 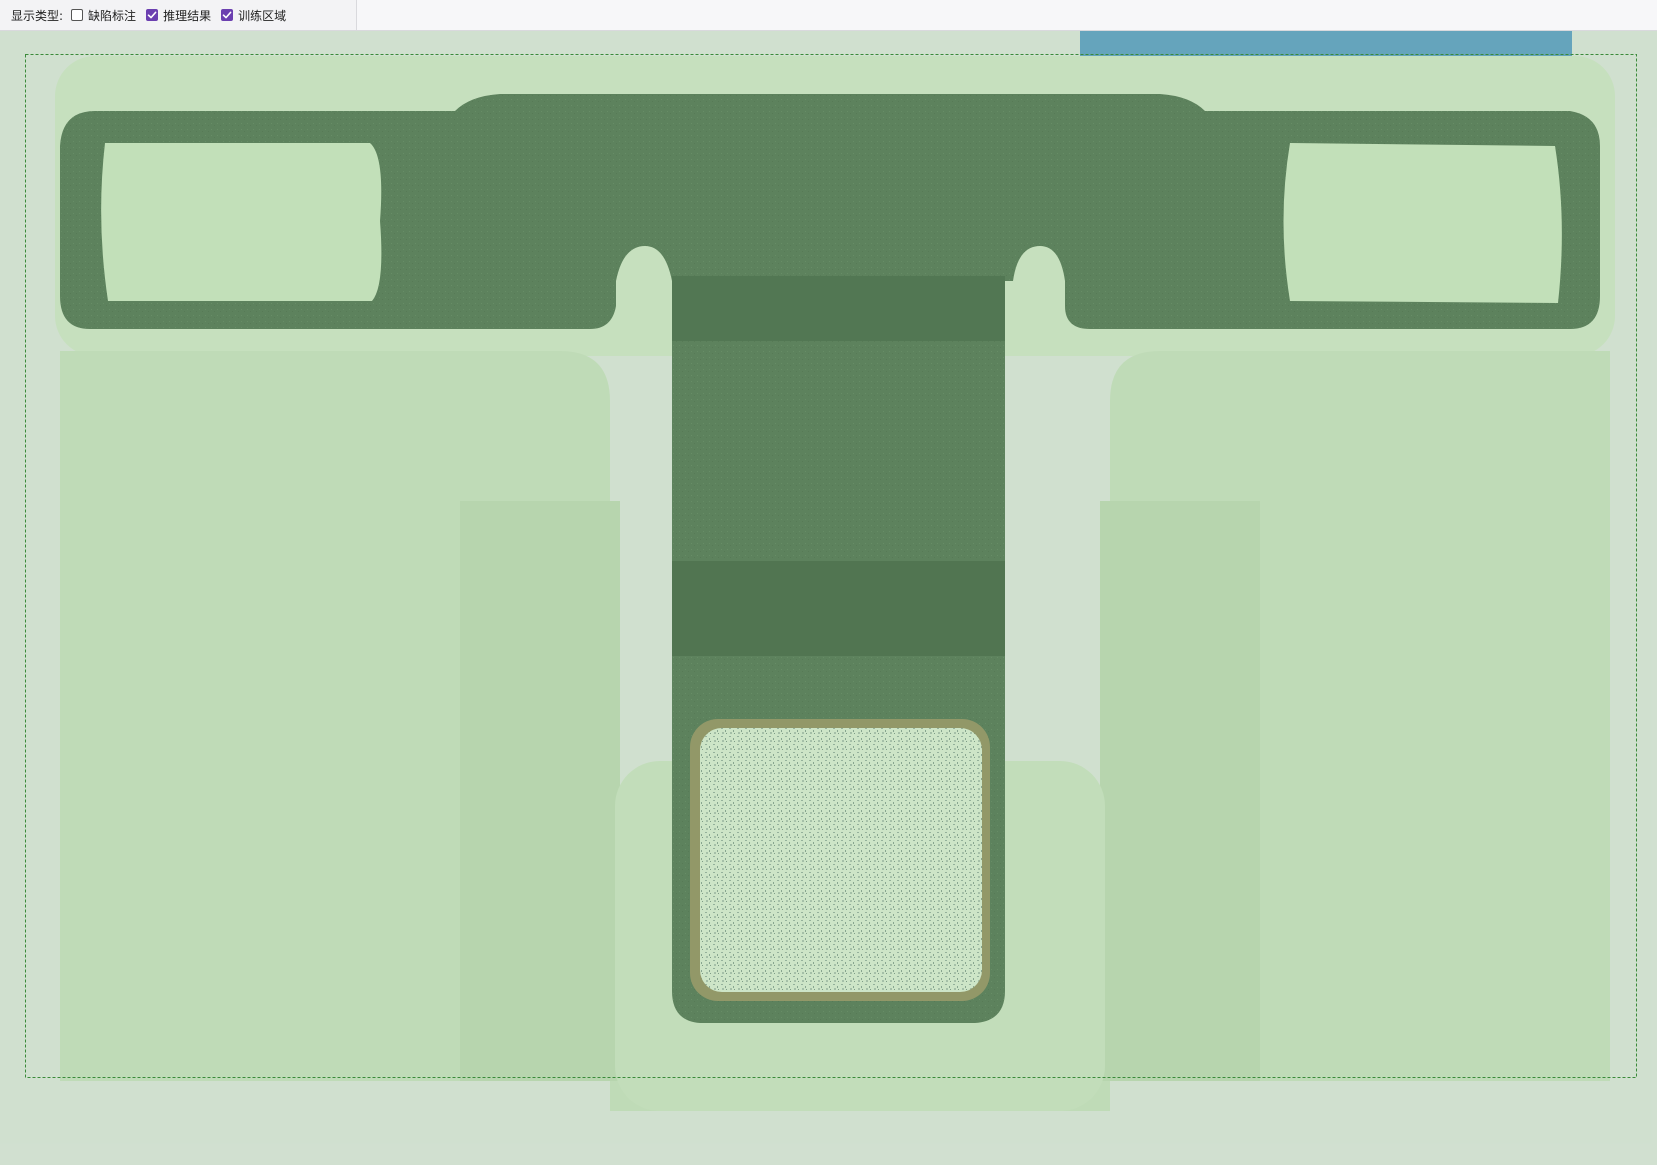 What do you see at coordinates (828, 15) in the screenshot?
I see `toolbar: 显示类型: 缺陷标注 推理结果 训练区域` at bounding box center [828, 15].